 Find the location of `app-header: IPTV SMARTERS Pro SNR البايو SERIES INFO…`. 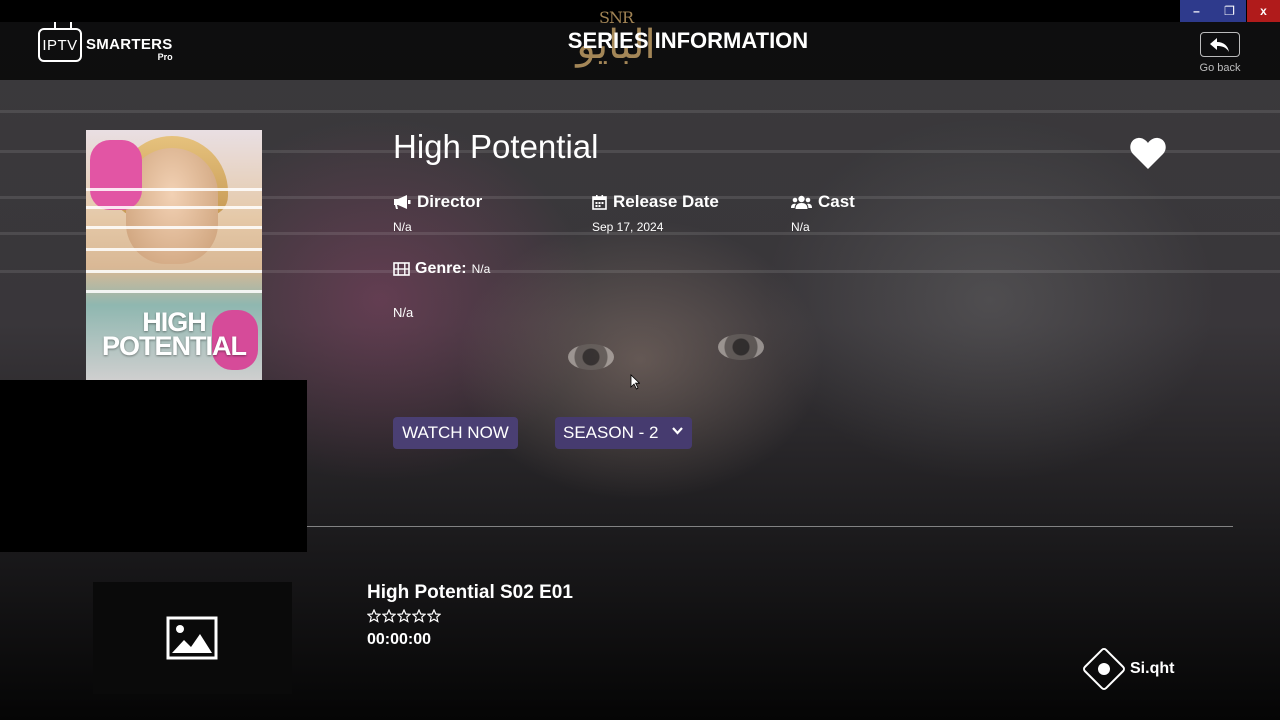

app-header: IPTV SMARTERS Pro SNR البايو SERIES INFO… is located at coordinates (640, 44).